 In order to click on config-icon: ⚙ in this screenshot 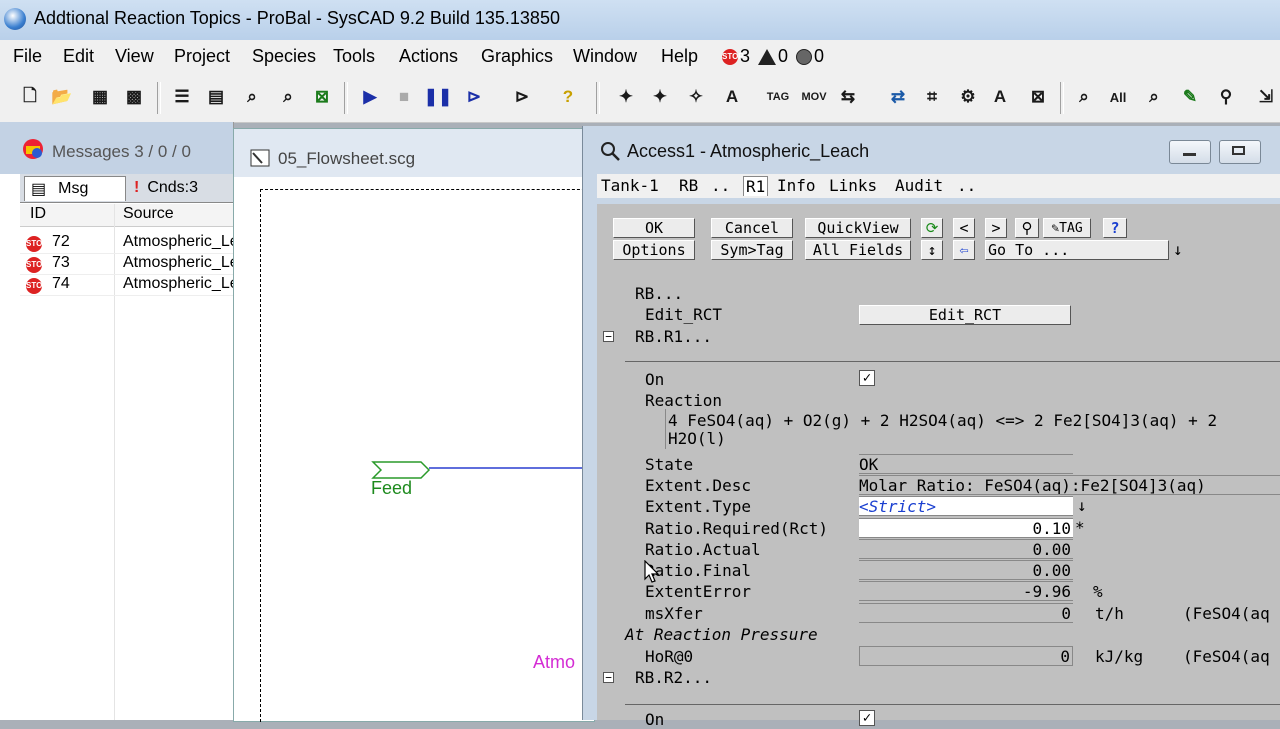, I will do `click(968, 97)`.